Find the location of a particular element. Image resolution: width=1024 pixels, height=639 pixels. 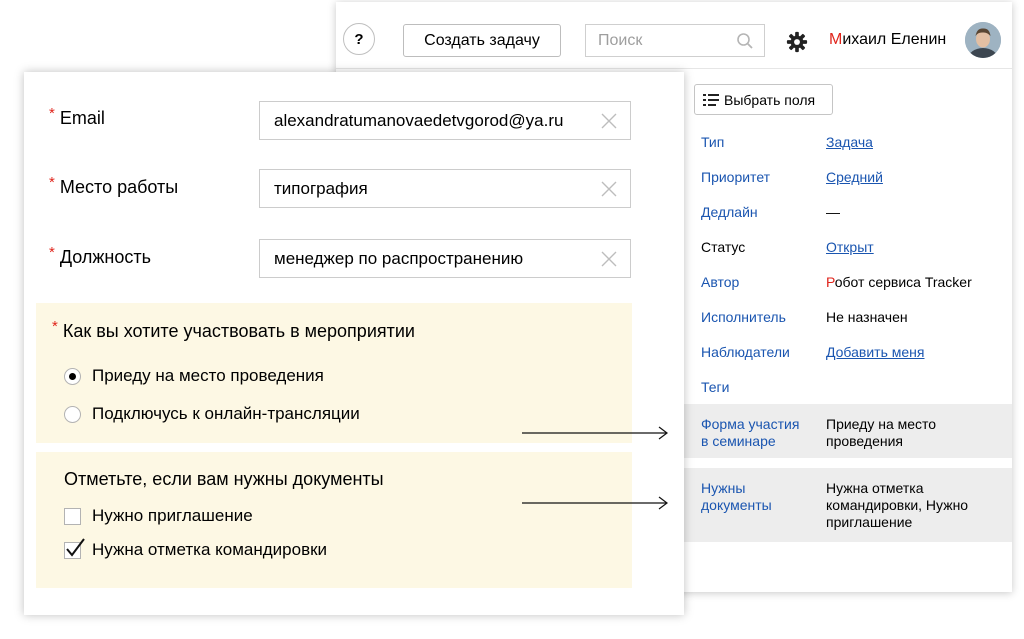

user-name-rest: ихаил Еленин is located at coordinates (894, 39).